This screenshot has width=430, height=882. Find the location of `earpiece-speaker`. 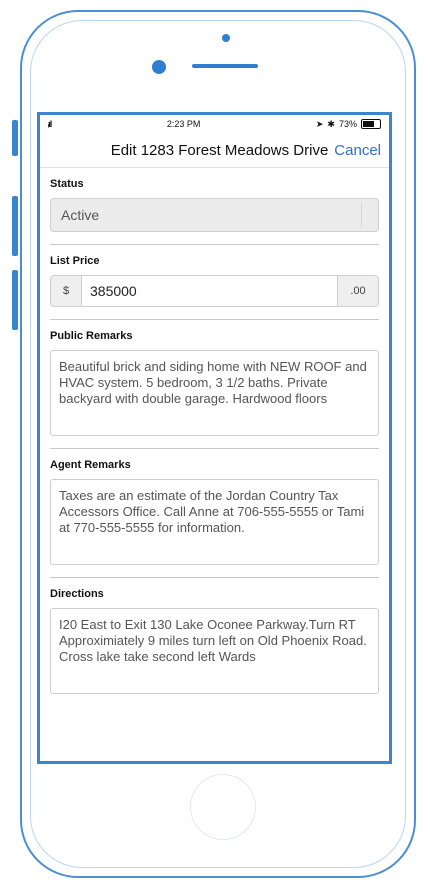

earpiece-speaker is located at coordinates (225, 66).